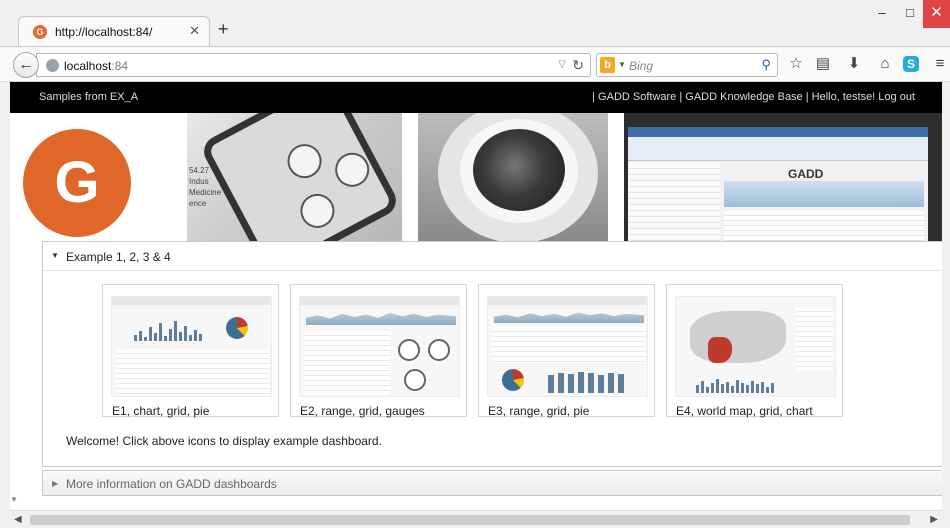 This screenshot has width=950, height=528. Describe the element at coordinates (88, 97) in the screenshot. I see `site-title: Samples from EX_A` at that location.